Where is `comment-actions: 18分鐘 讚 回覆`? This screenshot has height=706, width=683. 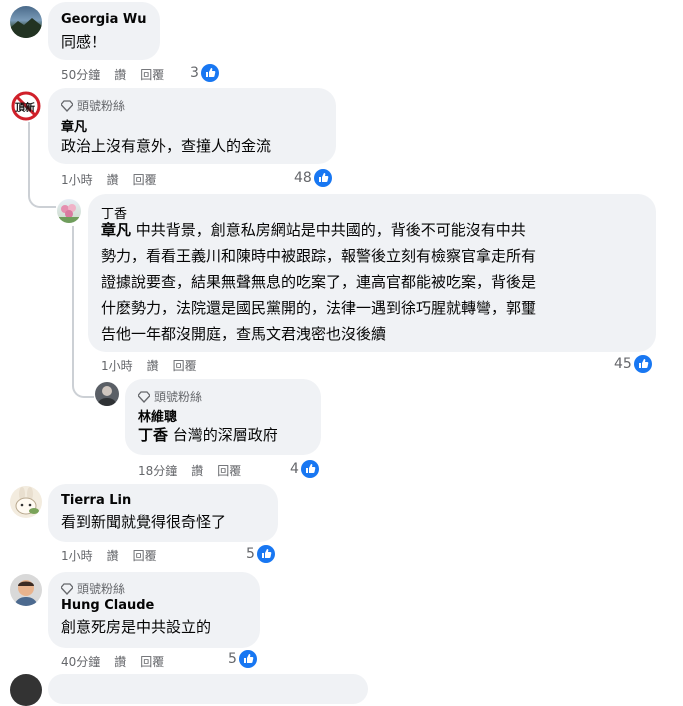
comment-actions: 18分鐘 讚 回覆 is located at coordinates (189, 470).